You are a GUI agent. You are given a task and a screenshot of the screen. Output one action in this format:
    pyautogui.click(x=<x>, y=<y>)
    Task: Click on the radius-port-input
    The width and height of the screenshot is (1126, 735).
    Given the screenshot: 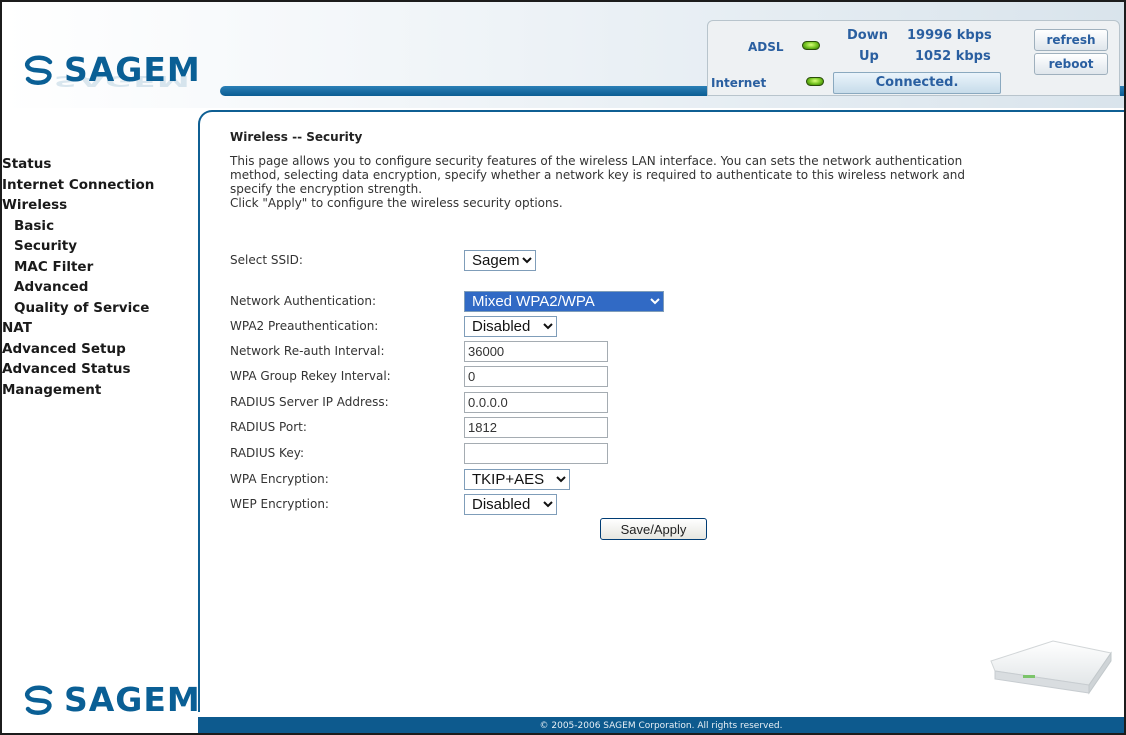 What is the action you would take?
    pyautogui.click(x=536, y=427)
    